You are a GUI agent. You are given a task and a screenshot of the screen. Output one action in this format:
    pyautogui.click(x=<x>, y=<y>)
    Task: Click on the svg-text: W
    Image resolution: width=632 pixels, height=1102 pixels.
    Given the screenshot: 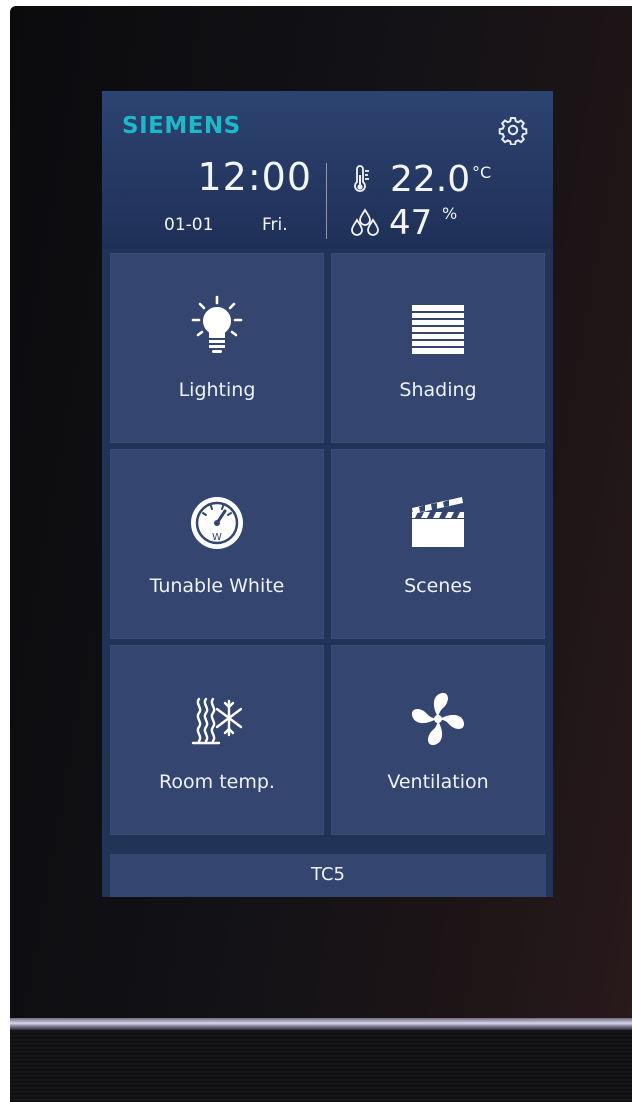 What is the action you would take?
    pyautogui.click(x=217, y=537)
    